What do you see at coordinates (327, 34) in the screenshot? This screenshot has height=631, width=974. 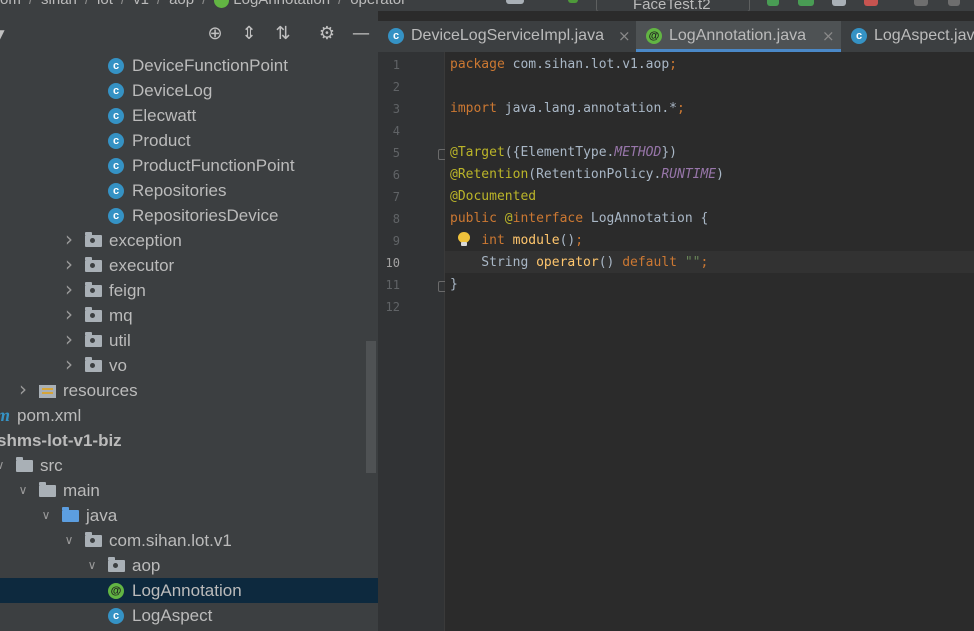 I see `gear-icon: ⚙` at bounding box center [327, 34].